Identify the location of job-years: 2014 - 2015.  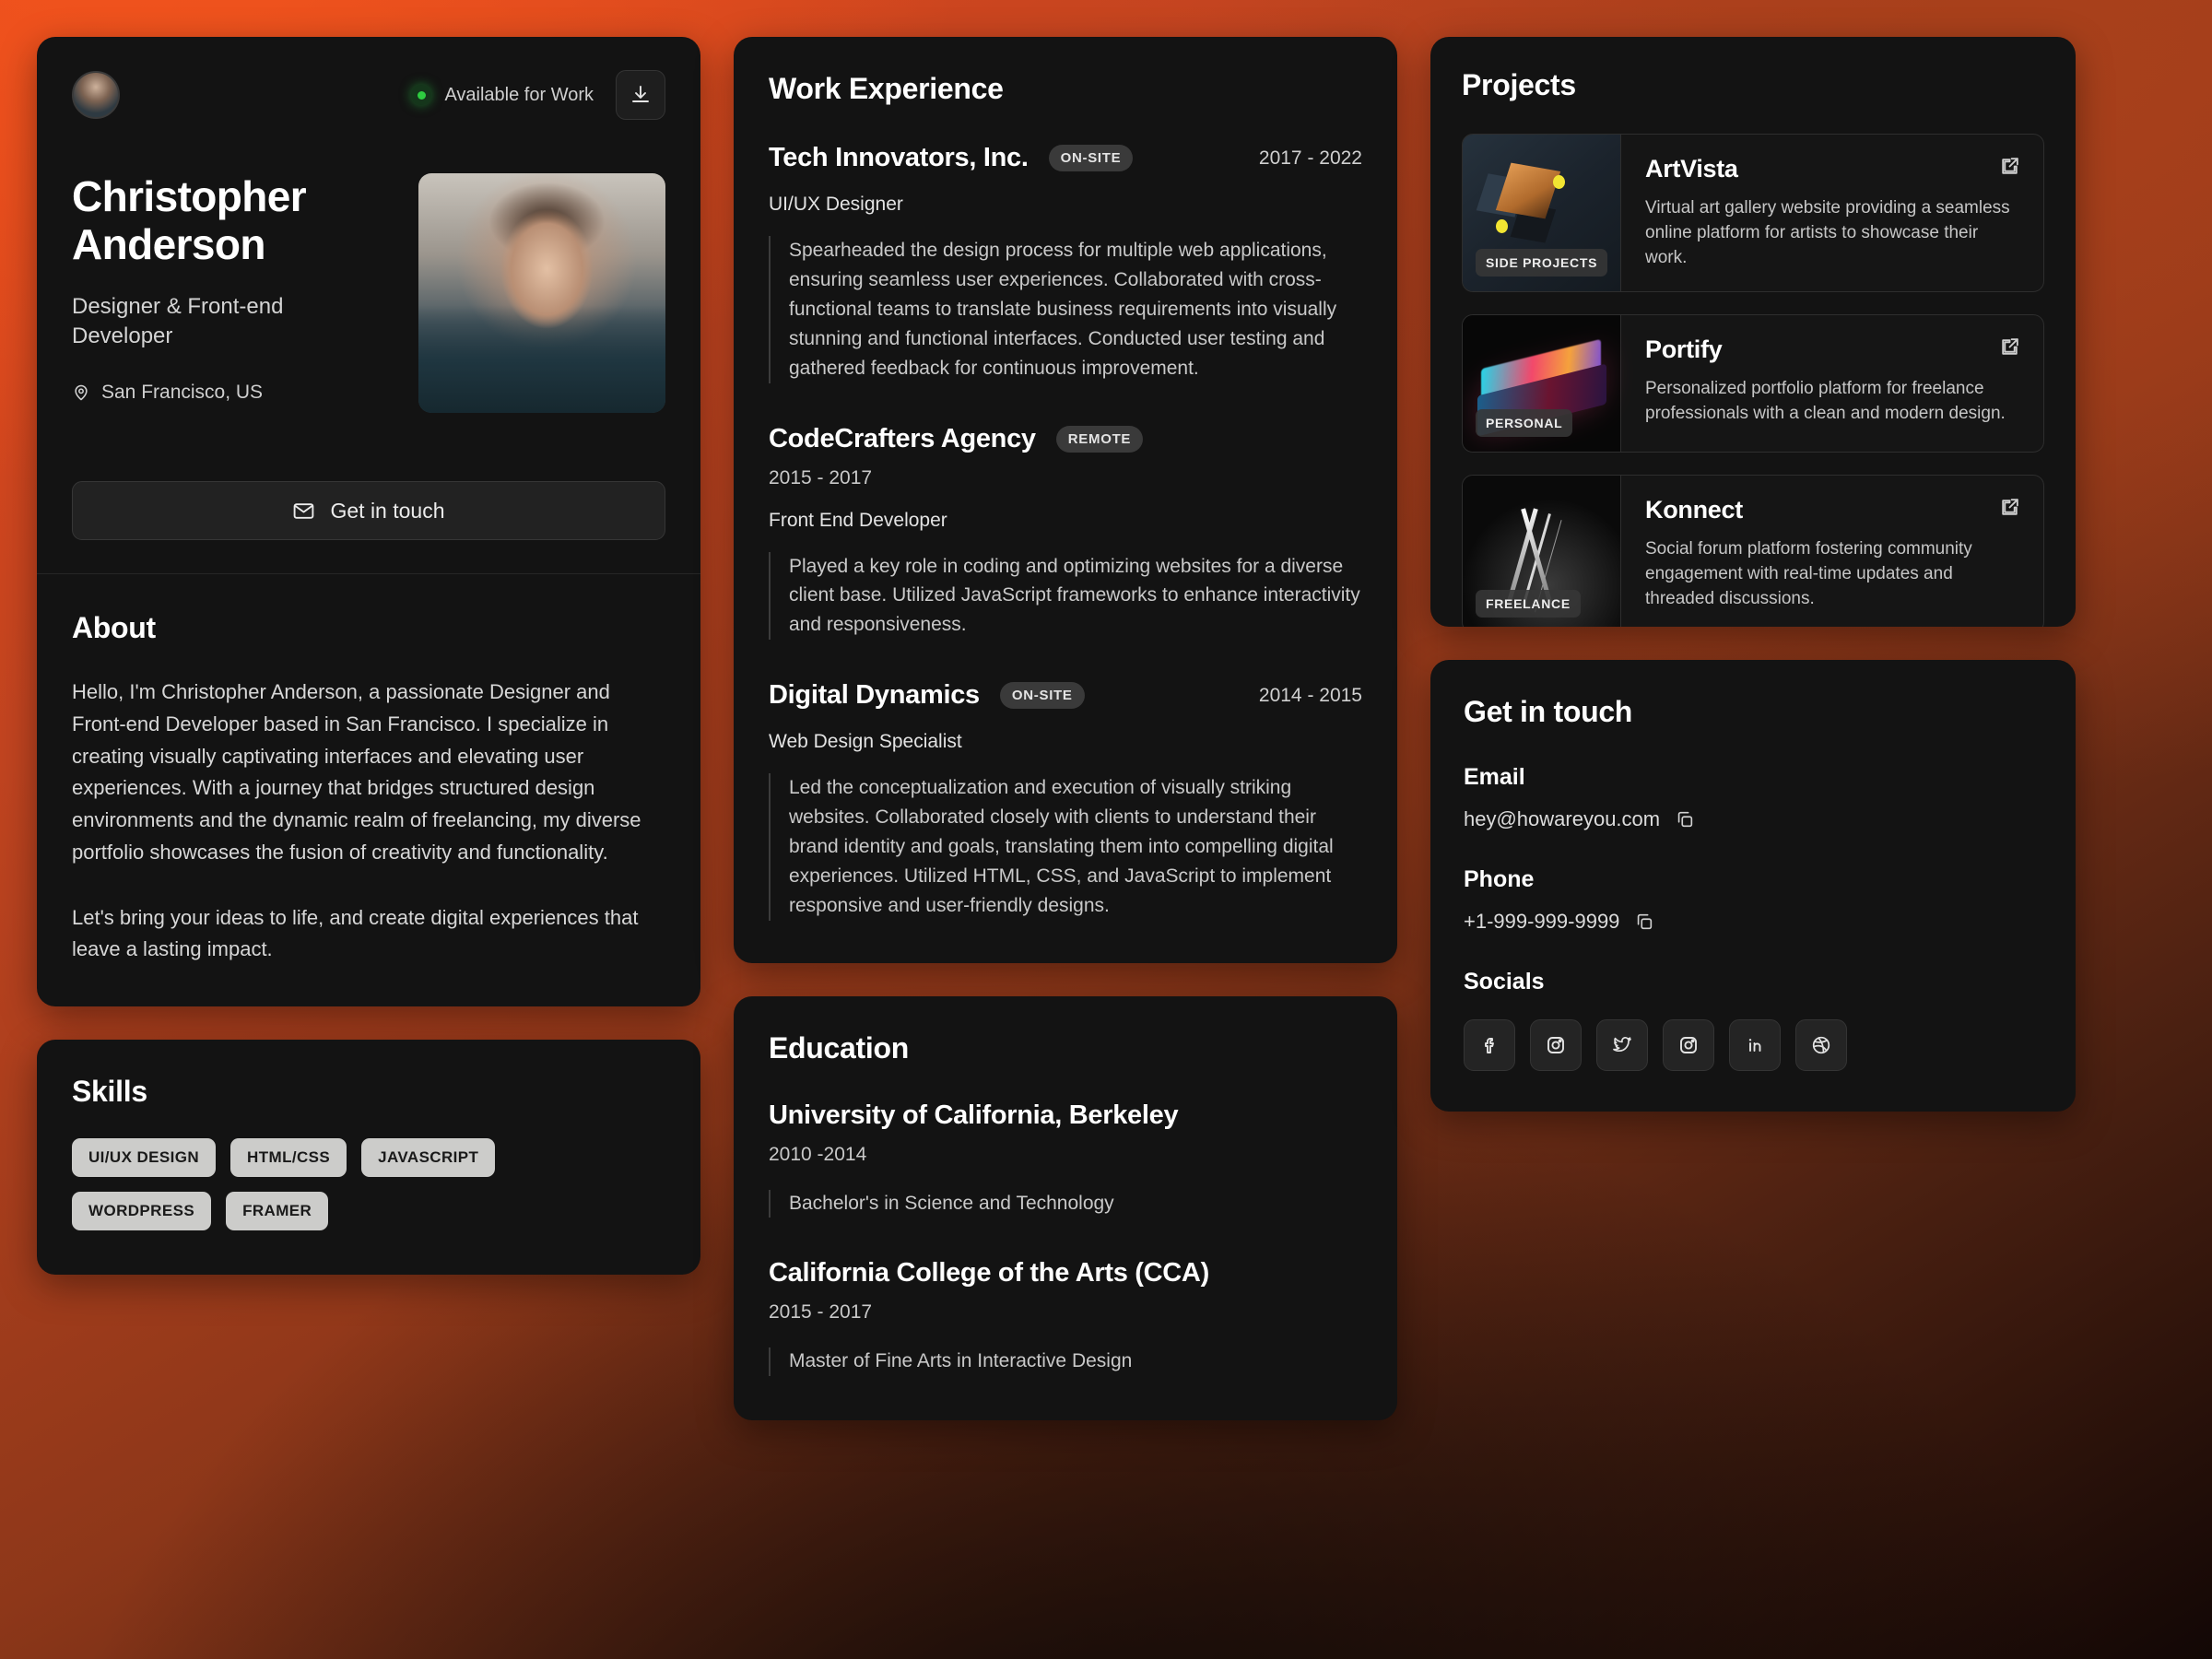
(1310, 695).